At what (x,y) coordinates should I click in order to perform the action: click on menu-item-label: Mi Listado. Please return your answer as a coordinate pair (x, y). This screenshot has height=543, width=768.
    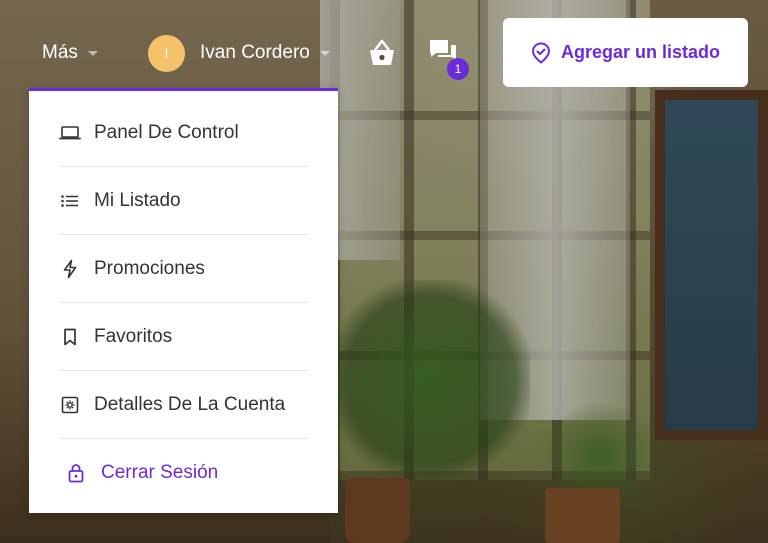
    Looking at the image, I should click on (137, 200).